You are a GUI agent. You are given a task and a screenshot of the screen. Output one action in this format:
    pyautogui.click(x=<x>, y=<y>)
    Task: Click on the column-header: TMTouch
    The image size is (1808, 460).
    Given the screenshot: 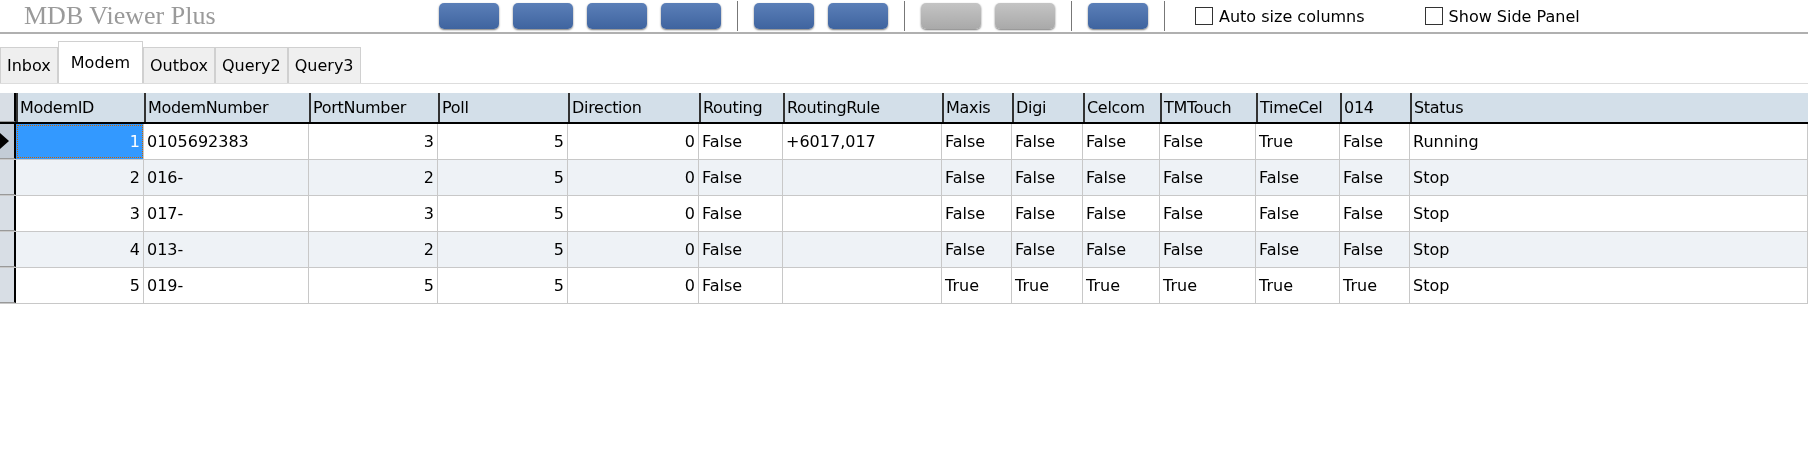 What is the action you would take?
    pyautogui.click(x=1208, y=107)
    